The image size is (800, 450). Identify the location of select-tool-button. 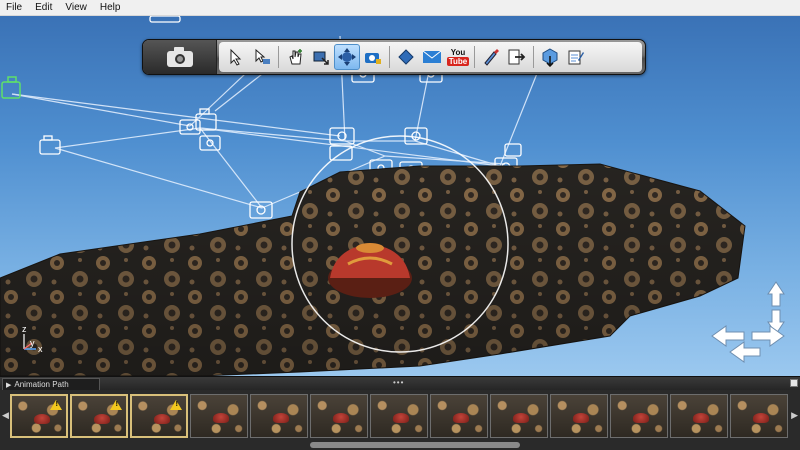
(236, 57).